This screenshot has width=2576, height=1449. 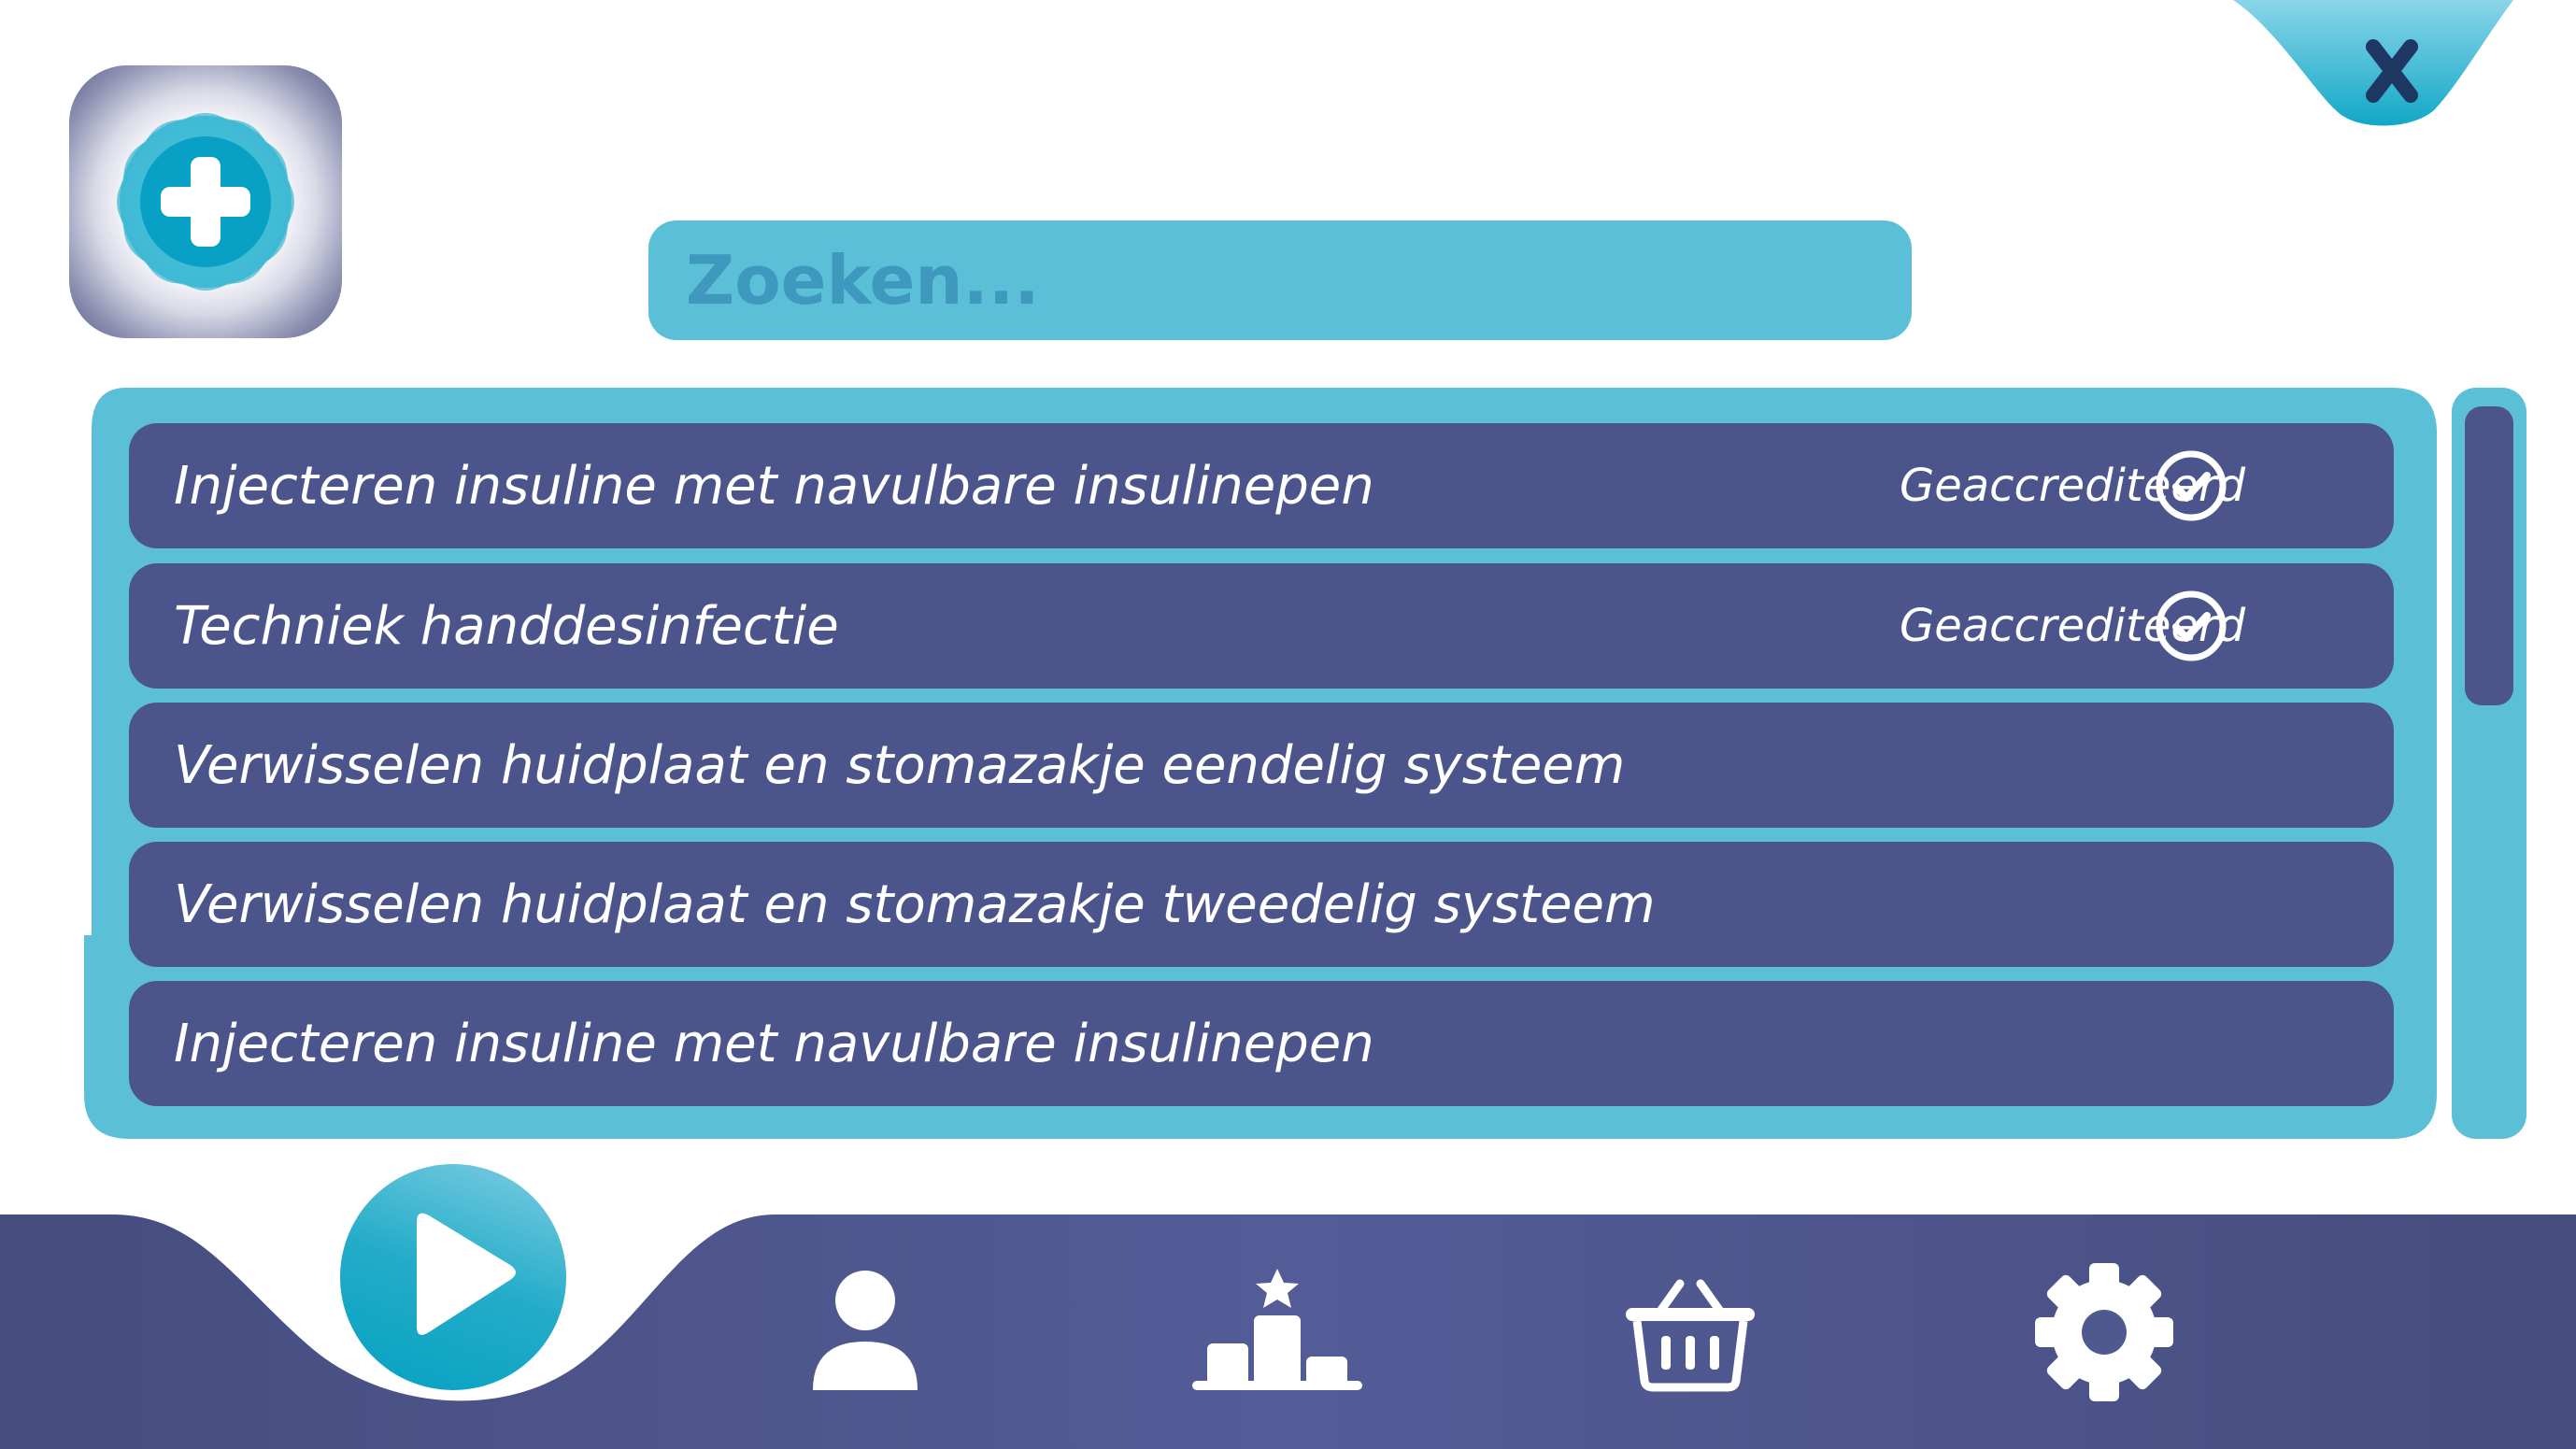 I want to click on scrollbar-thumb, so click(x=2489, y=555).